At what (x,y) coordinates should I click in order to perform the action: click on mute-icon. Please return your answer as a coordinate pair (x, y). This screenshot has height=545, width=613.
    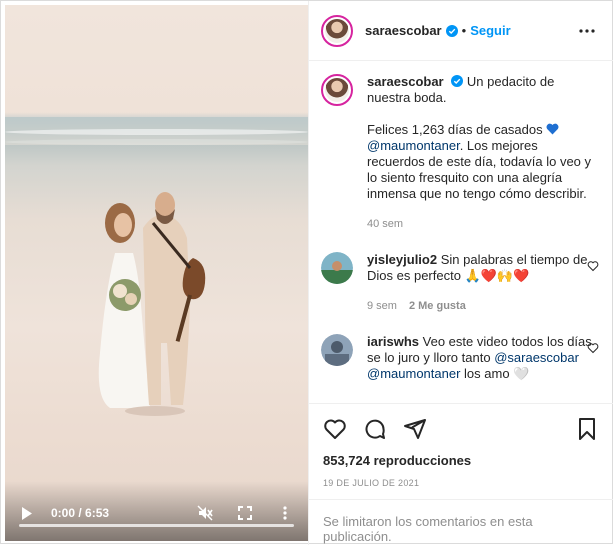
    Looking at the image, I should click on (205, 513).